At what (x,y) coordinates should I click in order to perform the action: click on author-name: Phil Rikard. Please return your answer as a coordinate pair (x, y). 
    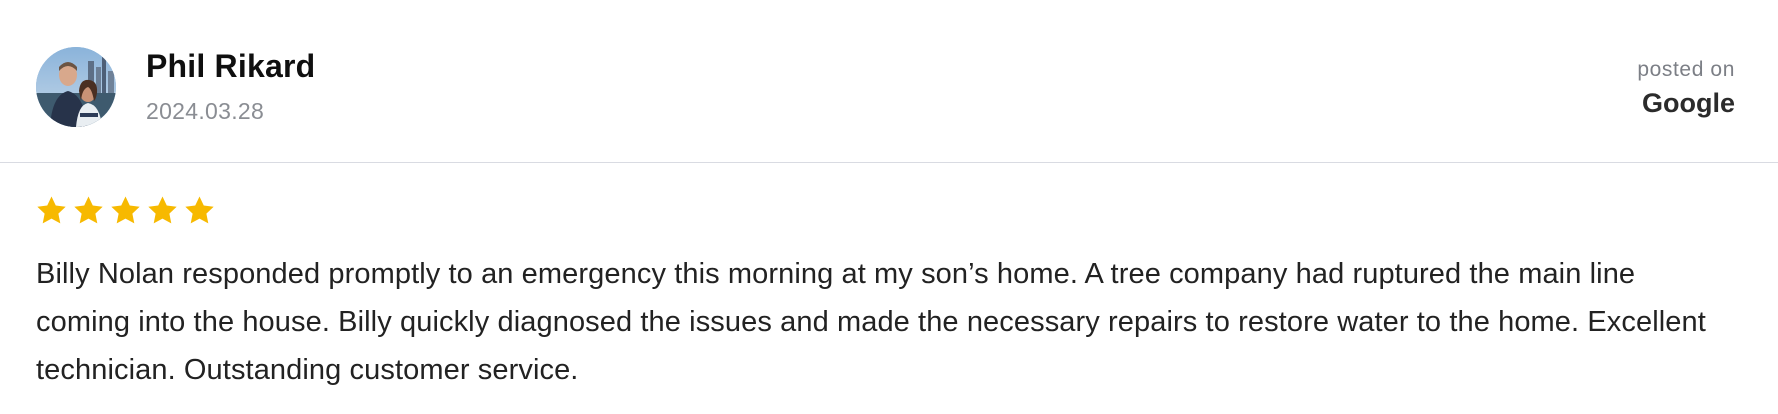
    Looking at the image, I should click on (231, 66).